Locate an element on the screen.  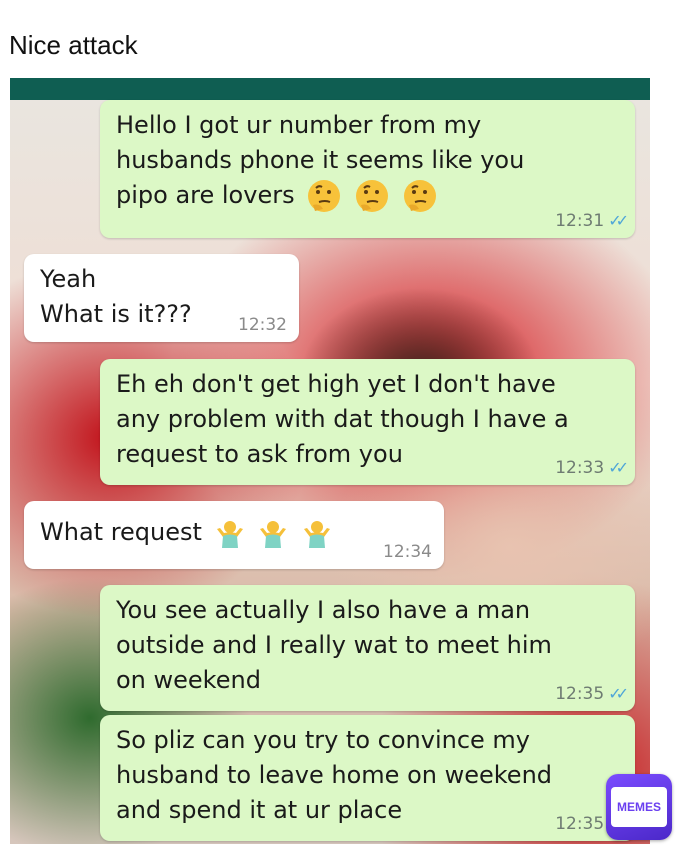
memes-watermark-badge: MEMES is located at coordinates (639, 807).